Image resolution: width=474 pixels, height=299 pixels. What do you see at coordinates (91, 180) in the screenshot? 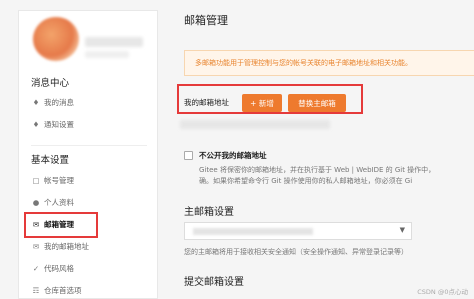
I see `sidebar-item-account: ▢ 帐号管理` at bounding box center [91, 180].